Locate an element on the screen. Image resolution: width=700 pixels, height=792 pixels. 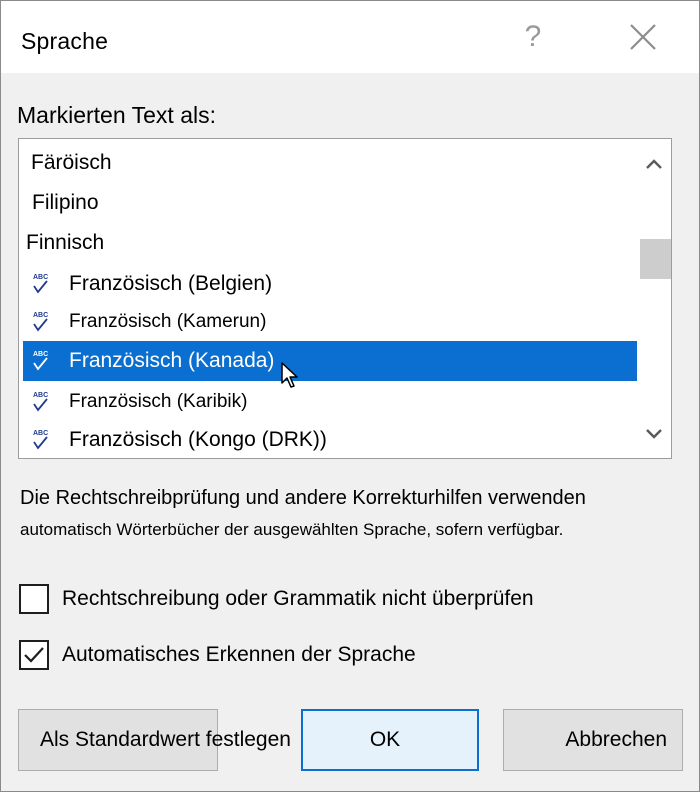
language-list-item: ABC Französisch (Karibik) is located at coordinates (331, 402).